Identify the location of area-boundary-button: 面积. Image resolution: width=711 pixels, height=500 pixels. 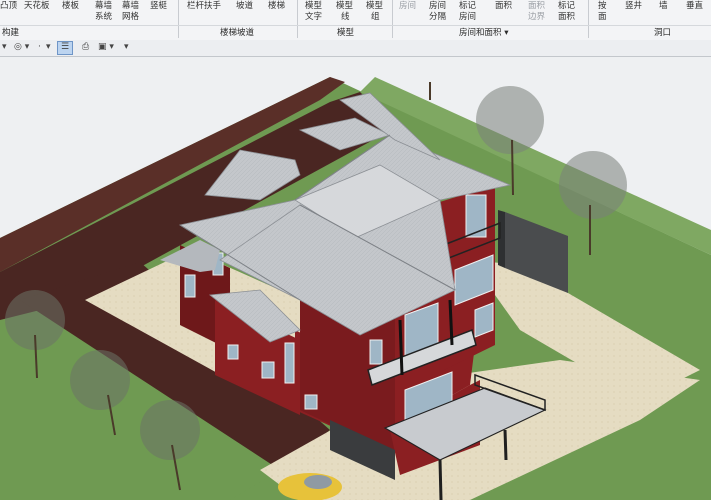
(536, 6).